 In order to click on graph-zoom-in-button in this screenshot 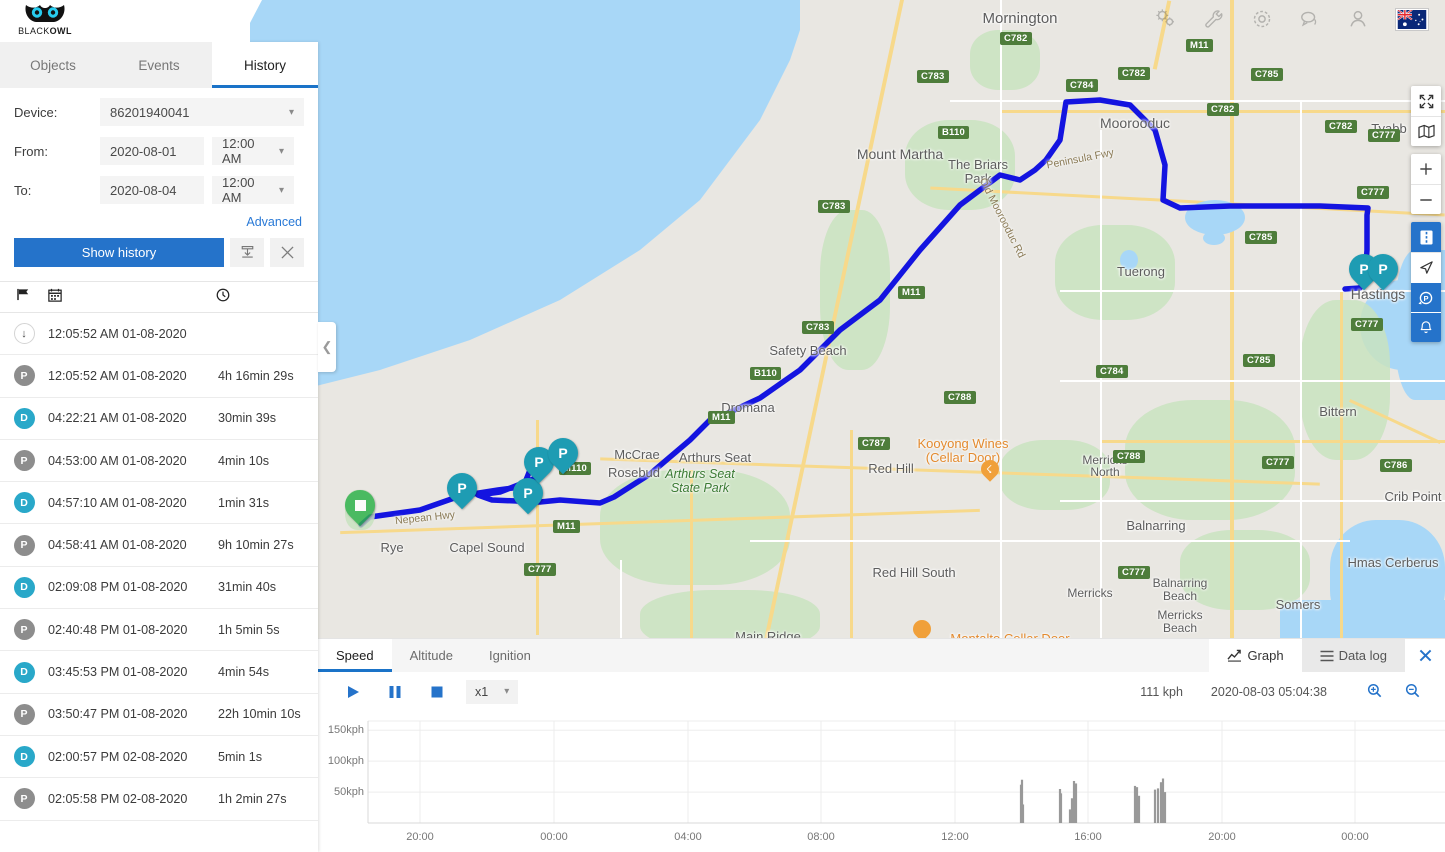, I will do `click(1374, 692)`.